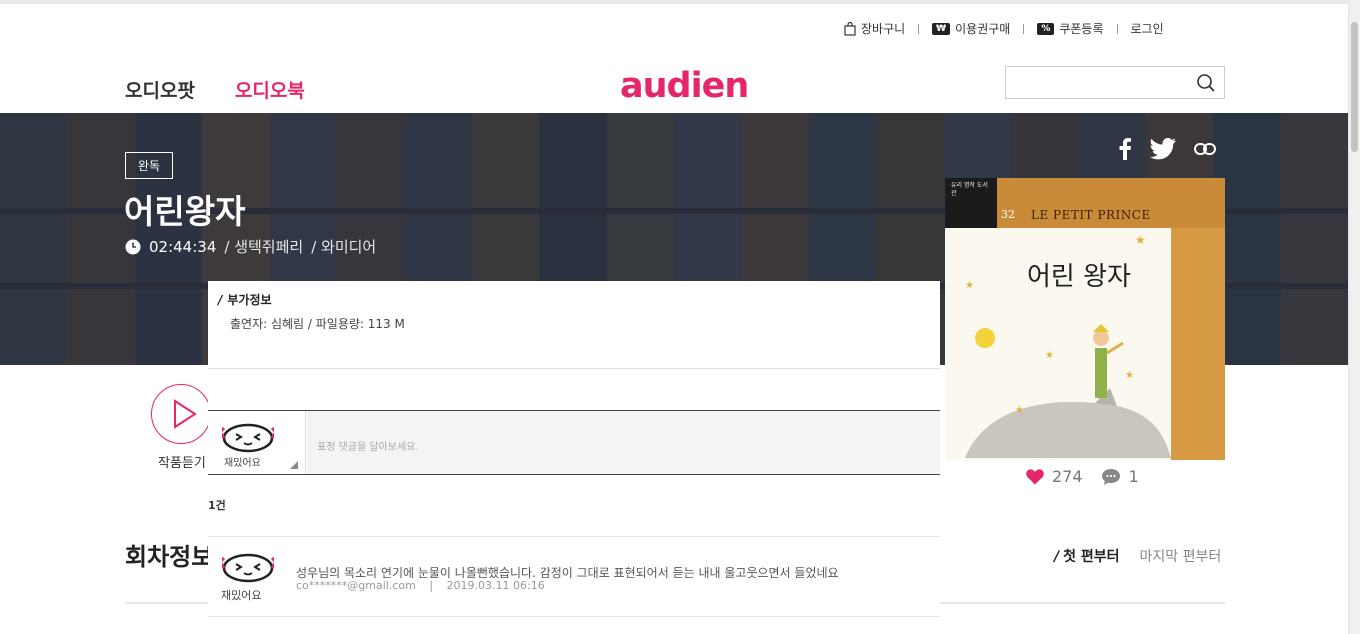  What do you see at coordinates (133, 246) in the screenshot?
I see `clock-icon` at bounding box center [133, 246].